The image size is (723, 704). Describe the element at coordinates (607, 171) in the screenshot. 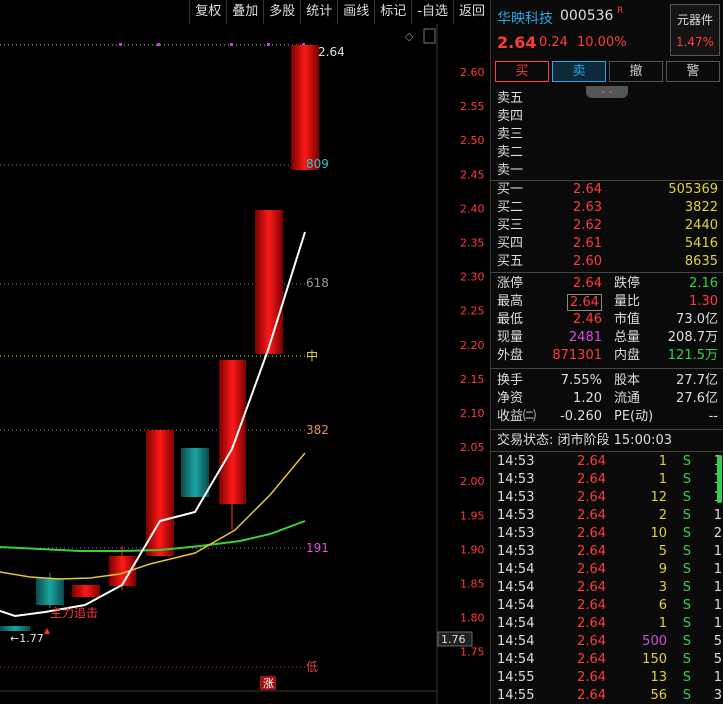

I see `ask-row: 卖一` at that location.